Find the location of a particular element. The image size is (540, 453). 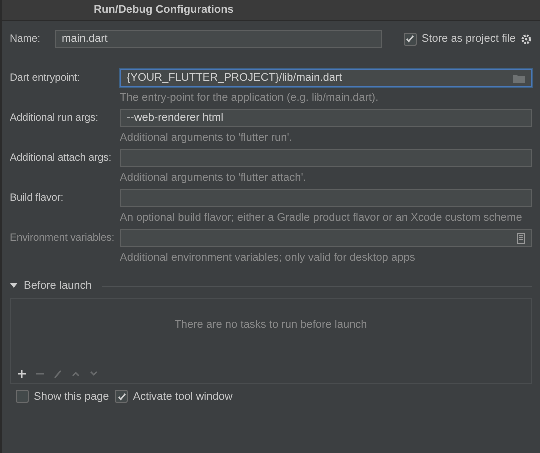

gear-icon is located at coordinates (526, 39).